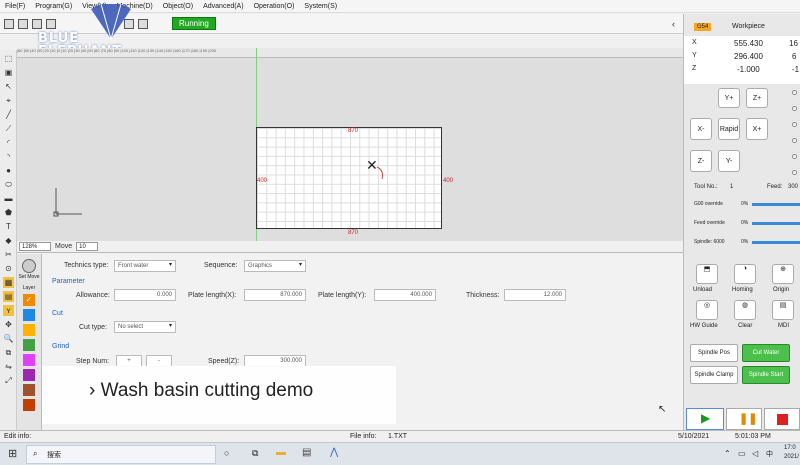 This screenshot has height=465, width=800. I want to click on arrange-tool-icon: ▤, so click(8, 296).